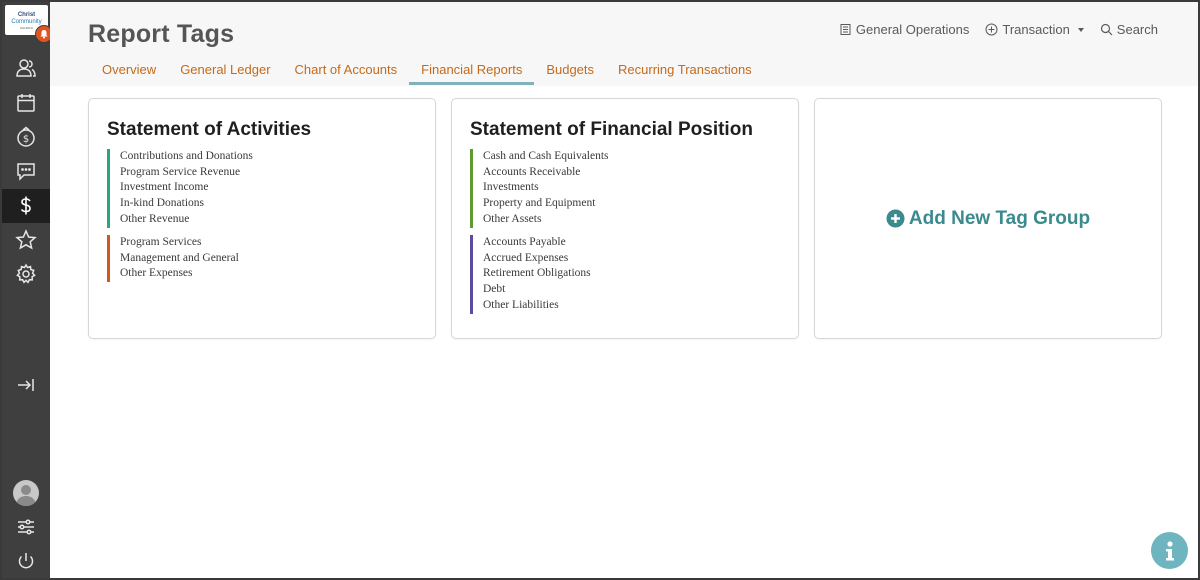 The height and width of the screenshot is (580, 1200). I want to click on plus-circle-icon, so click(895, 218).